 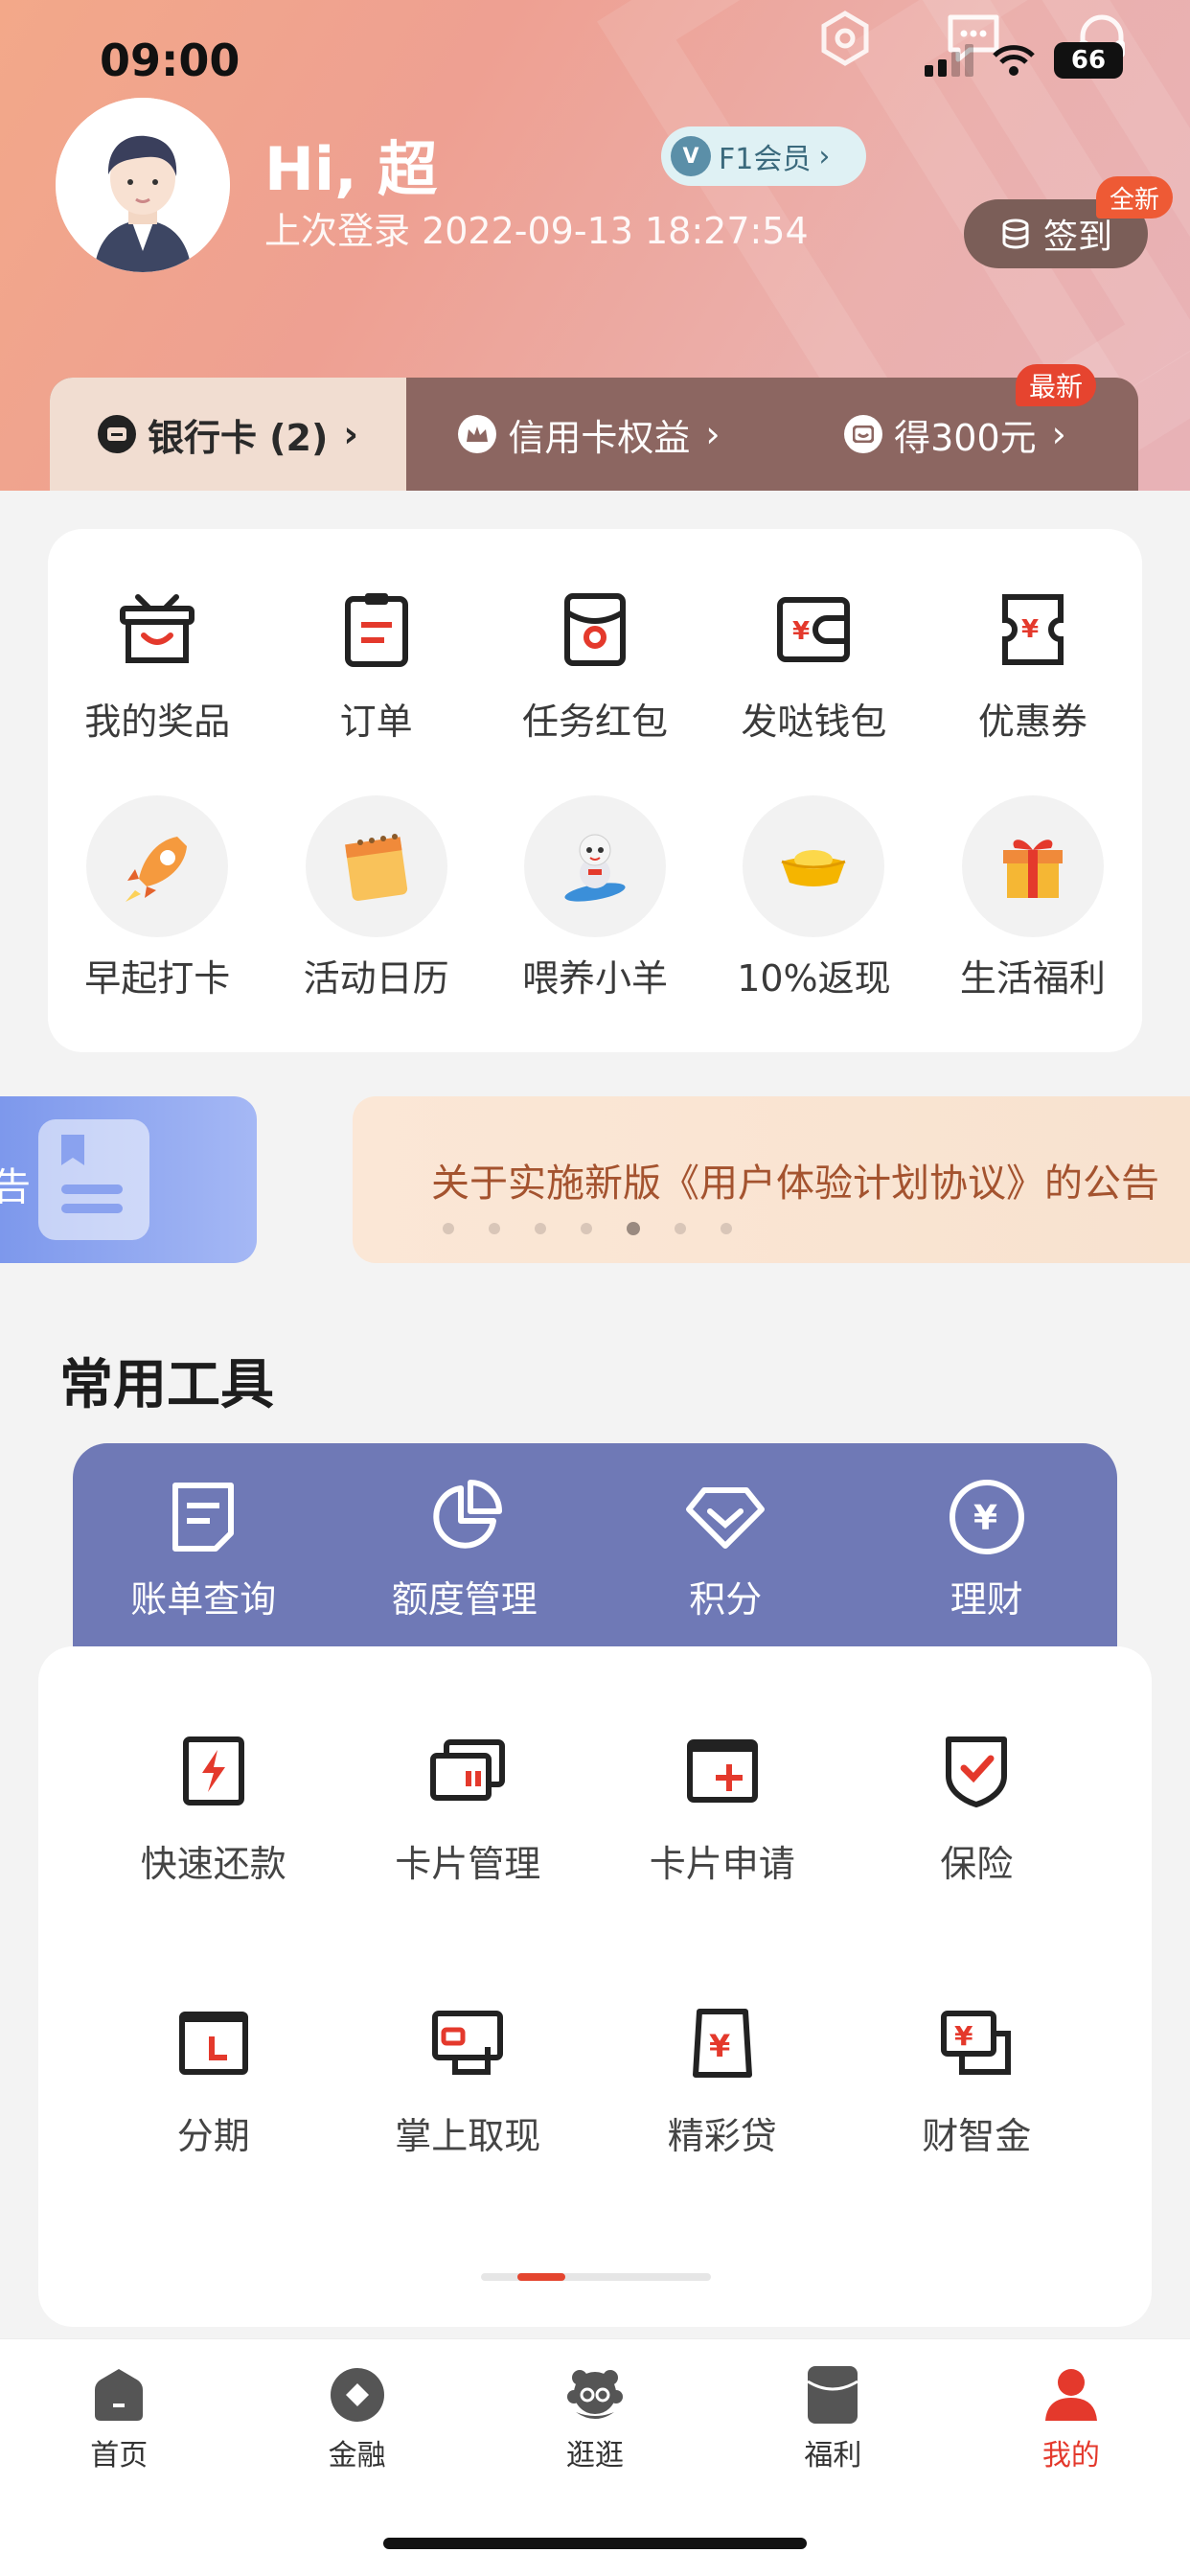 I want to click on tool-label: 精彩贷, so click(x=722, y=2136).